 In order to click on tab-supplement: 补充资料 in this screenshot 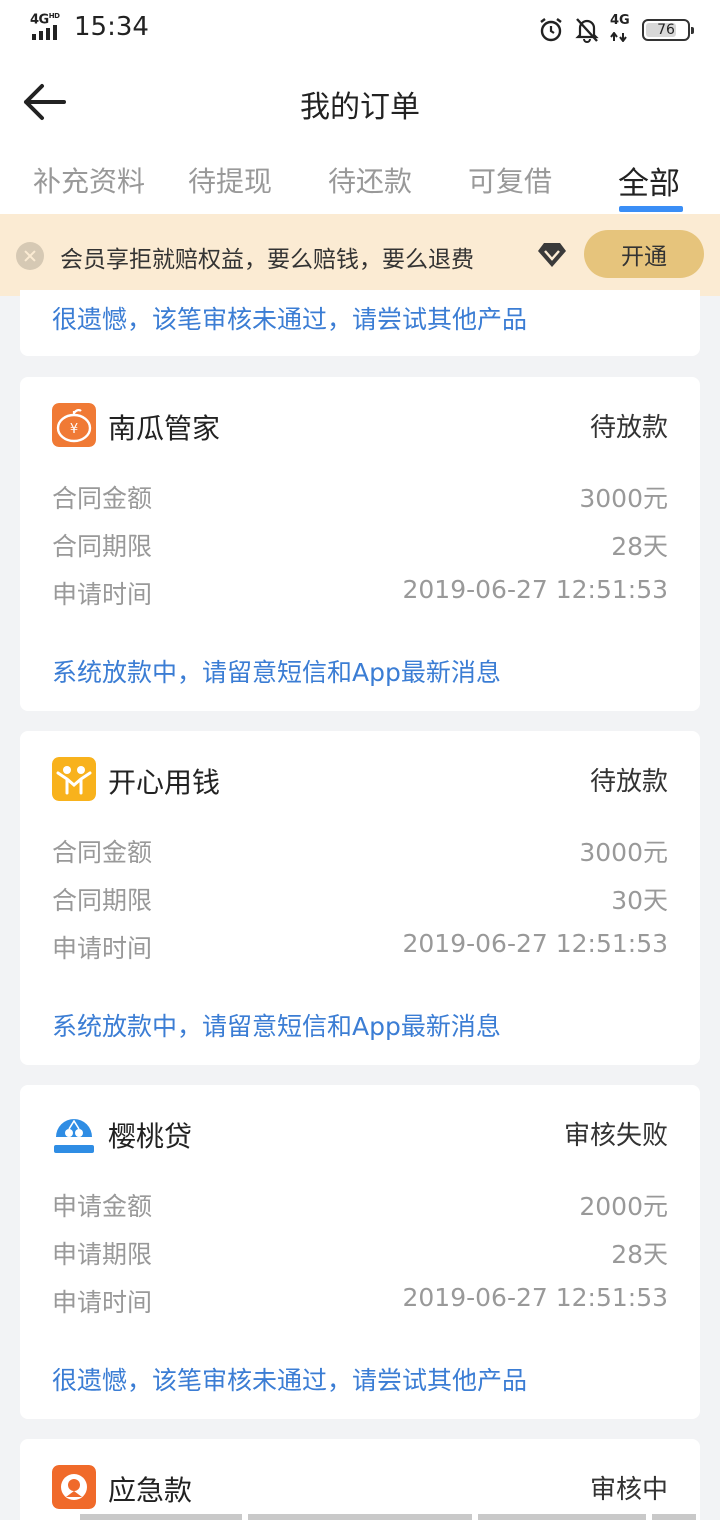, I will do `click(89, 180)`.